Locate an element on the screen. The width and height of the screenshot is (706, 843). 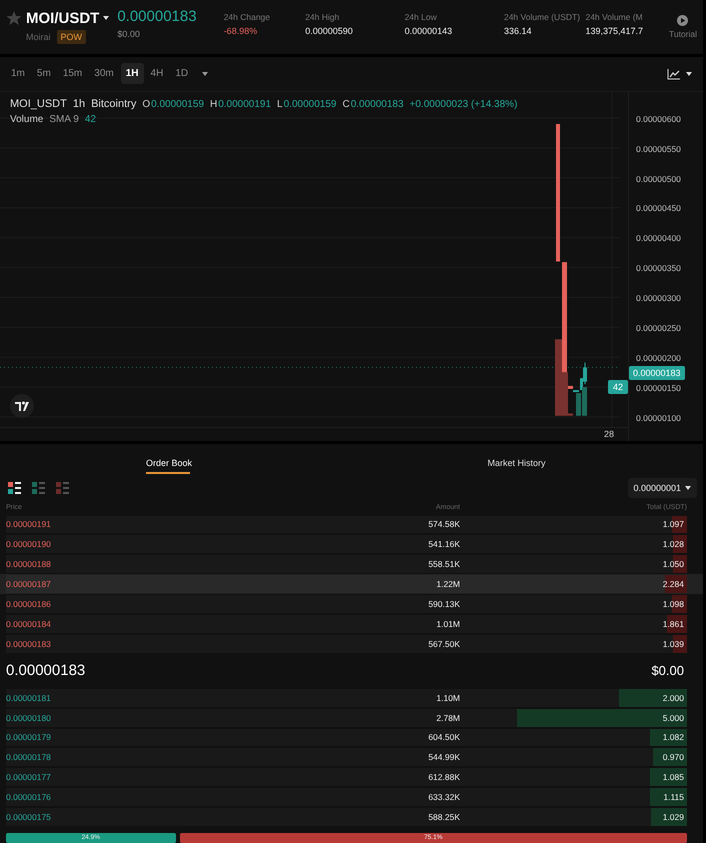
stat-value: 0.00000143 is located at coordinates (429, 31).